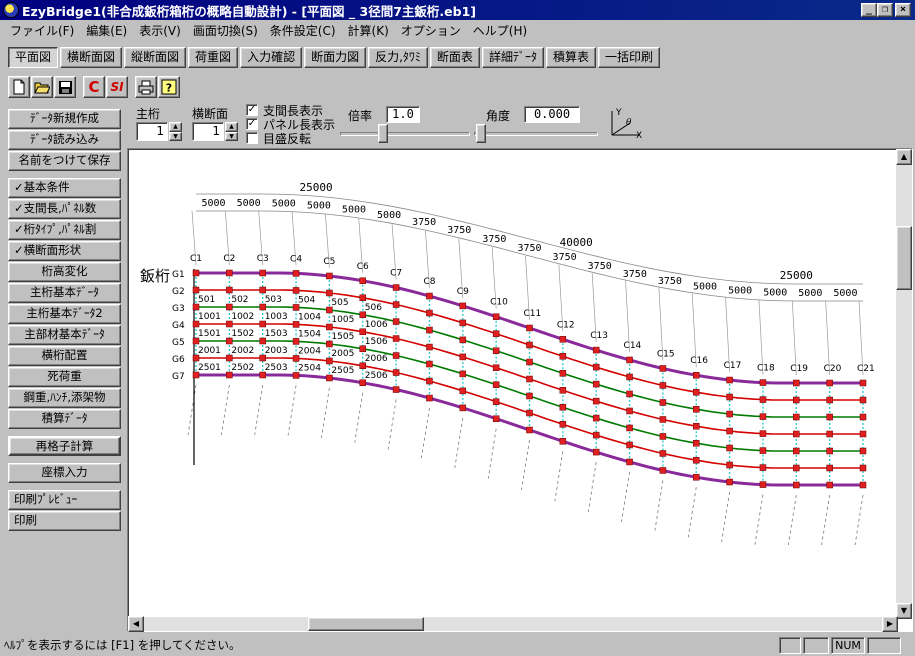 This screenshot has height=656, width=915. Describe the element at coordinates (64, 500) in the screenshot. I see `sidebar-print-preview: 印刷ﾌﾟﾚﾋﾞｭｰ` at that location.